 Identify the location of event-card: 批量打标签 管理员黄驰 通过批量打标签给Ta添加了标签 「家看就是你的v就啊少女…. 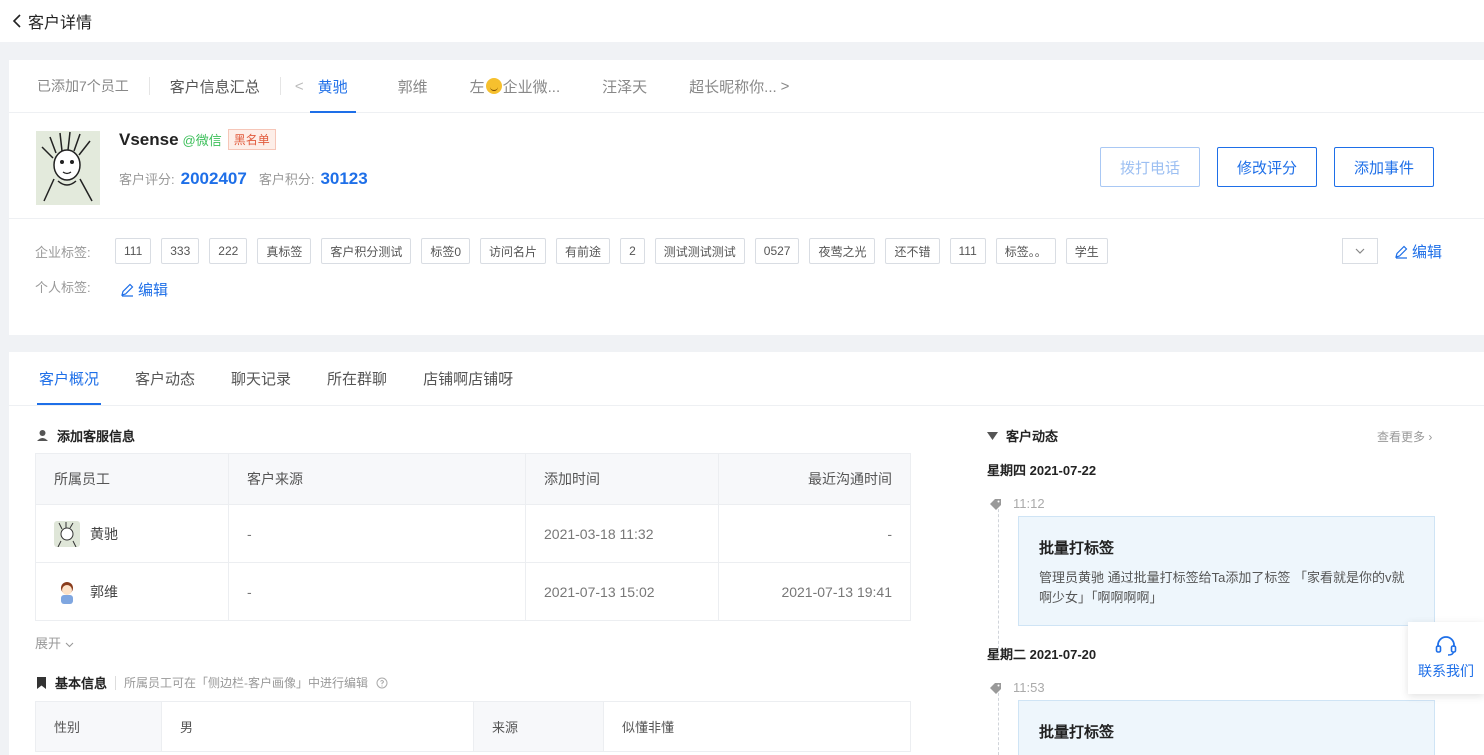
(1226, 571).